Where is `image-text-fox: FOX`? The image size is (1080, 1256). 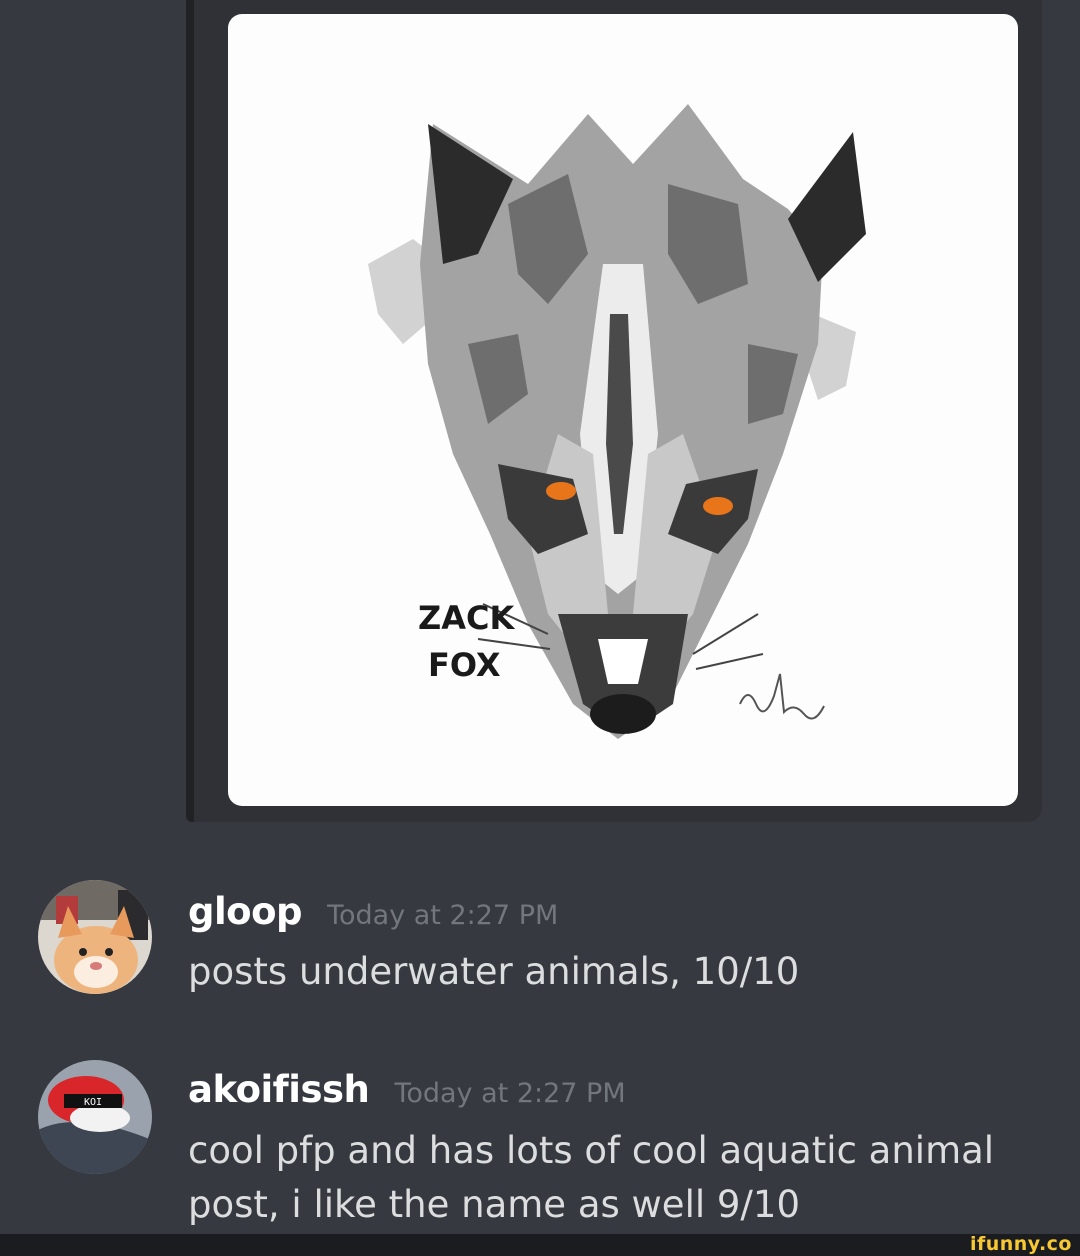 image-text-fox: FOX is located at coordinates (464, 665).